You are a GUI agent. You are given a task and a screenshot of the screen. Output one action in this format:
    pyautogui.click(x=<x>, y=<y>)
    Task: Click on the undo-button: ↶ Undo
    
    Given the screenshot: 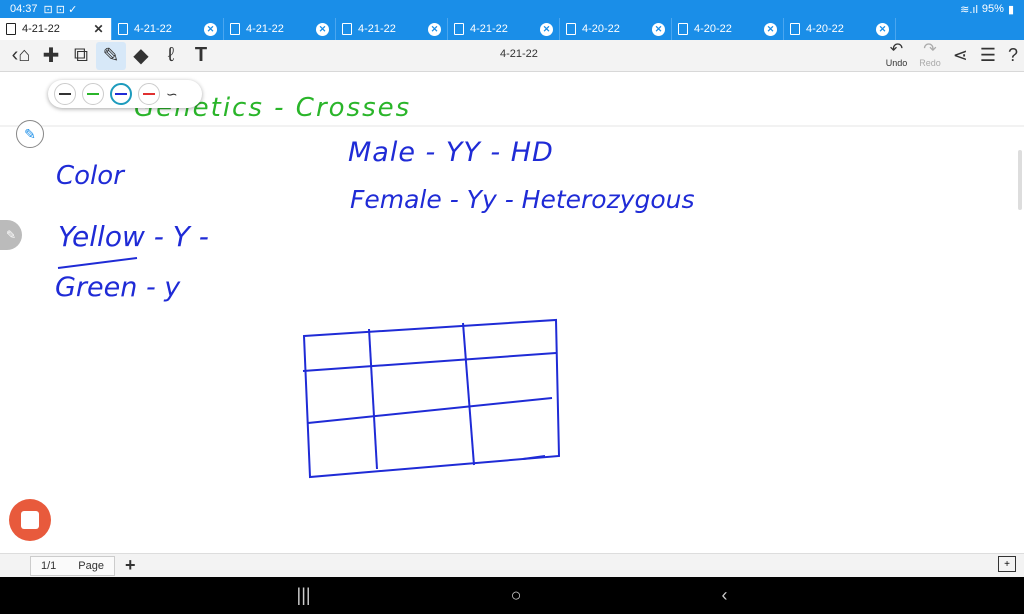 What is the action you would take?
    pyautogui.click(x=896, y=55)
    